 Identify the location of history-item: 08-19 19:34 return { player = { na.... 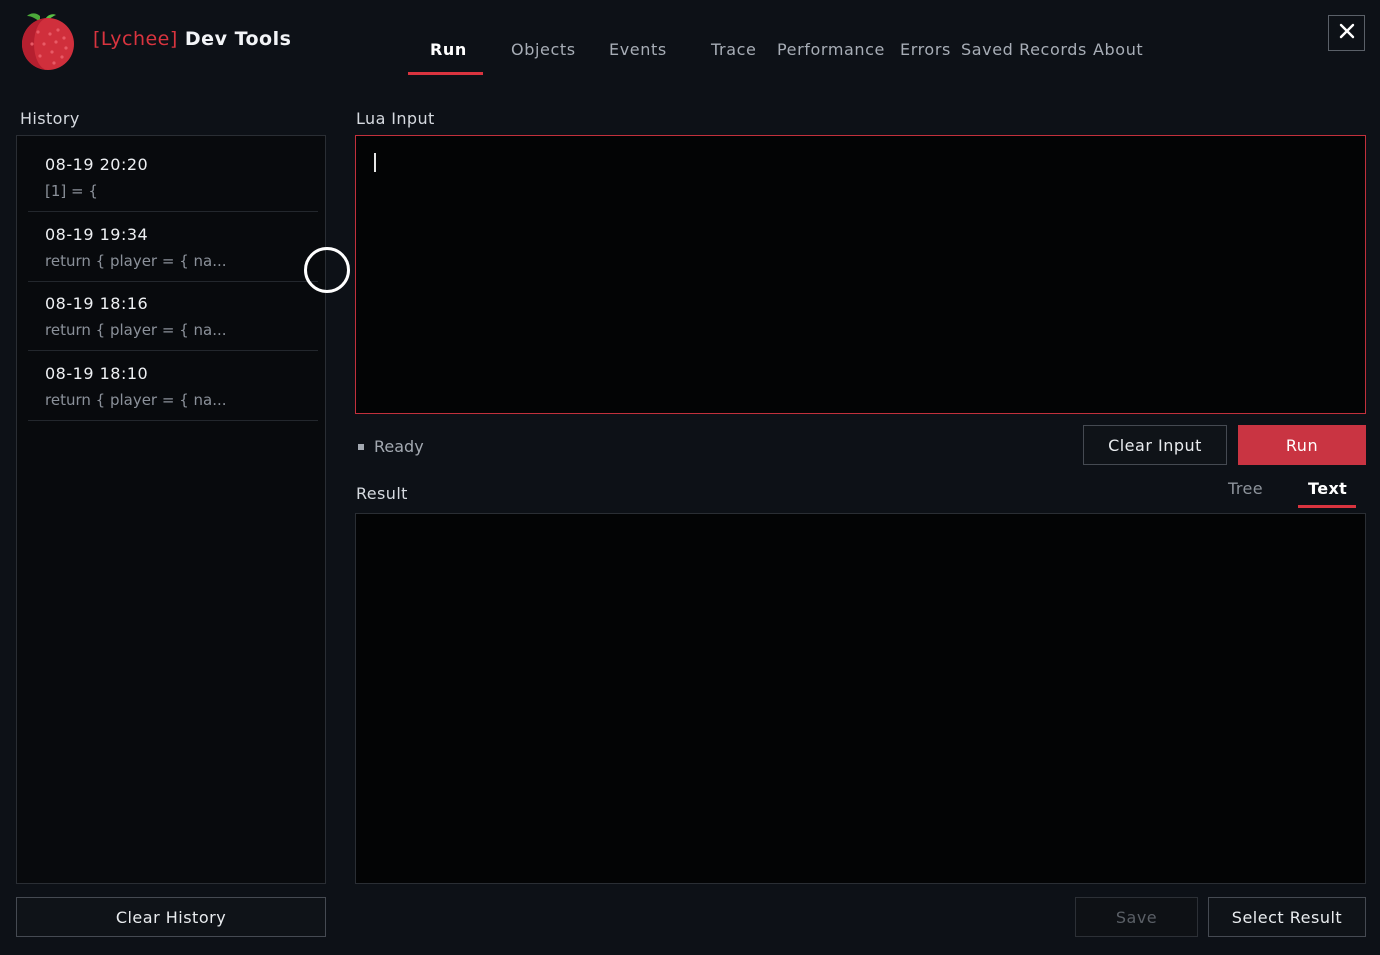
(173, 248).